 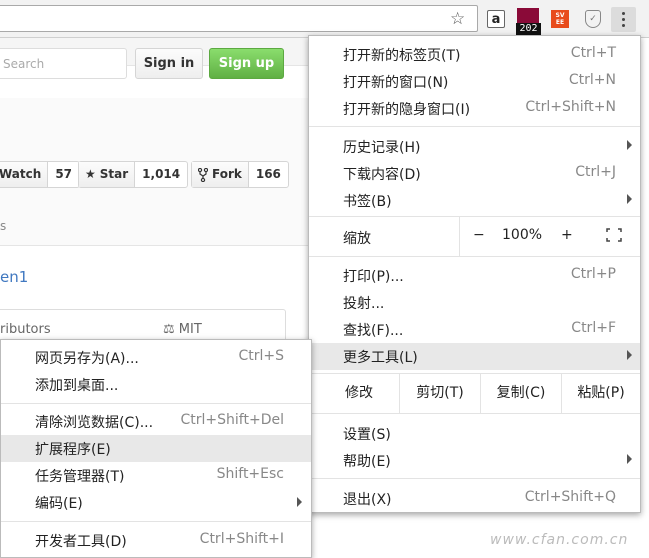 What do you see at coordinates (570, 107) in the screenshot?
I see `menu-item-shortcut: Ctrl+Shift+N` at bounding box center [570, 107].